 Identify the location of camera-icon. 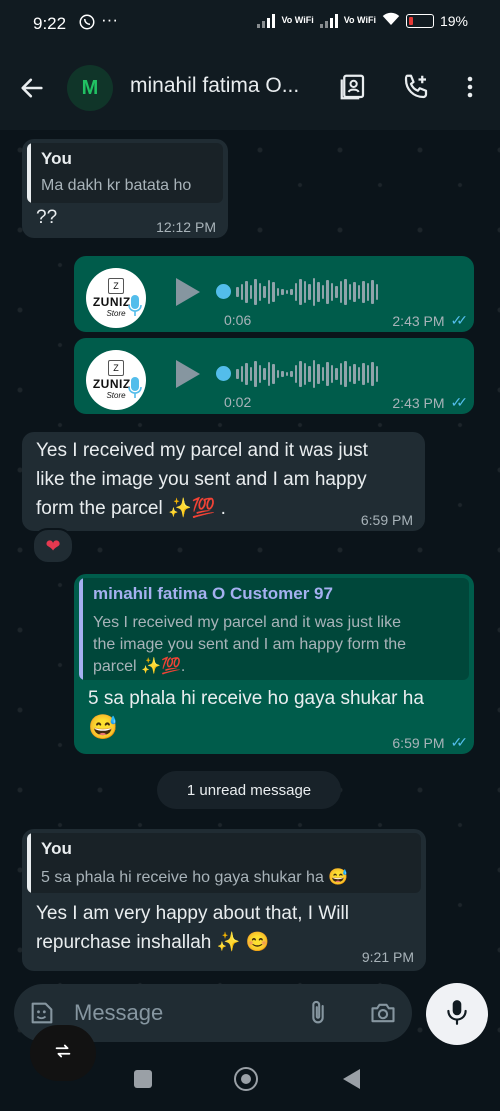
(383, 1015).